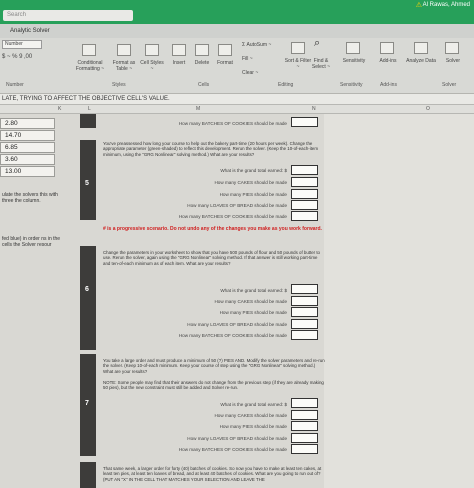 Image resolution: width=474 pixels, height=488 pixels. Describe the element at coordinates (27, 123) in the screenshot. I see `value-cell: 2.80` at that location.